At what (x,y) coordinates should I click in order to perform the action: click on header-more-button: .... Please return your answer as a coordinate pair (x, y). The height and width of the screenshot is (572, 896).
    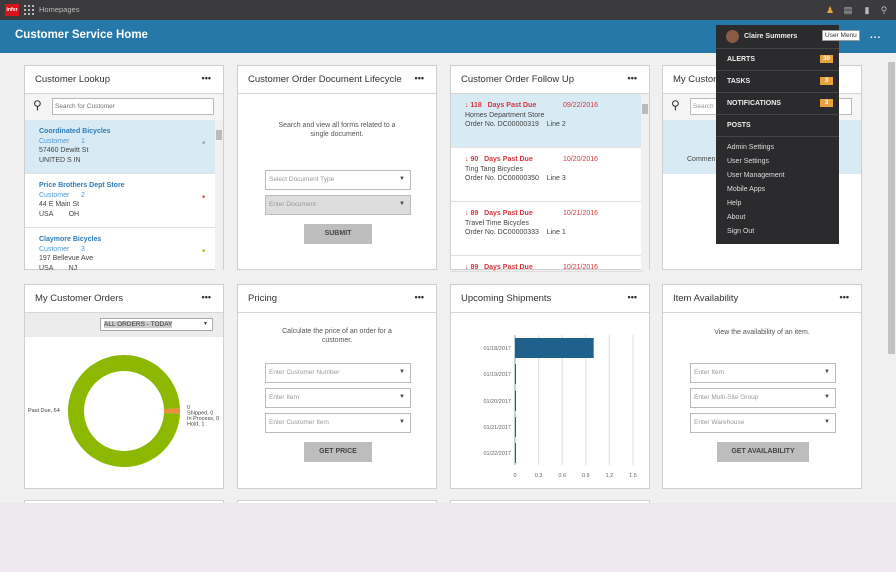
    Looking at the image, I should click on (875, 35).